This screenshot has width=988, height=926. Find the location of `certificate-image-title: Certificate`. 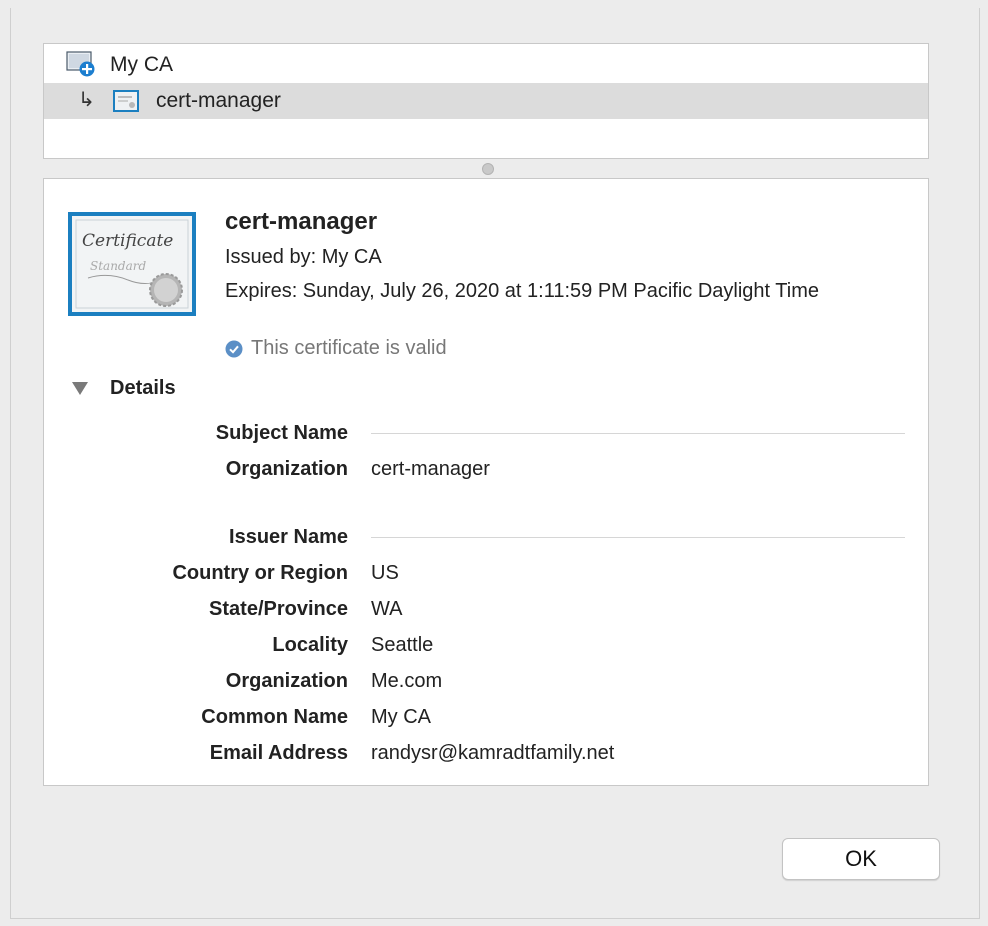

certificate-image-title: Certificate is located at coordinates (127, 241).